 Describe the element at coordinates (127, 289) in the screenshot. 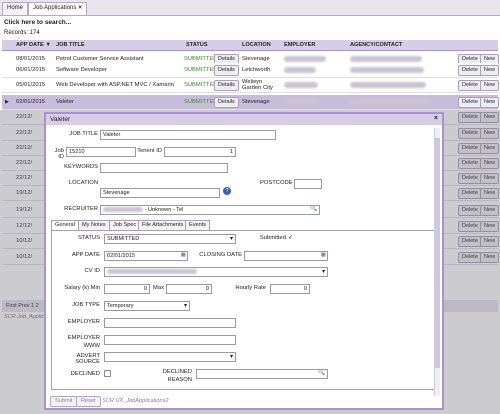

I see `salary-min-input: 0` at that location.